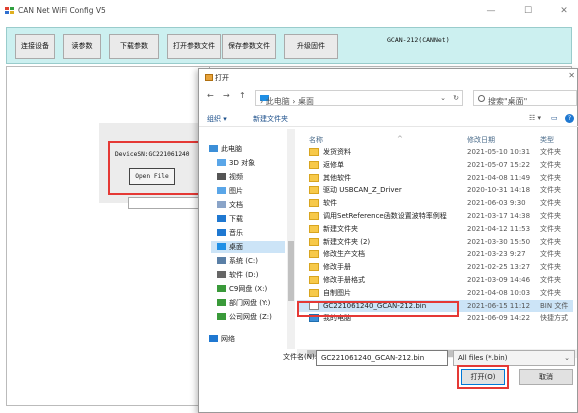  I want to click on tree-item-drive-d: 软件 (D:), so click(237, 275).